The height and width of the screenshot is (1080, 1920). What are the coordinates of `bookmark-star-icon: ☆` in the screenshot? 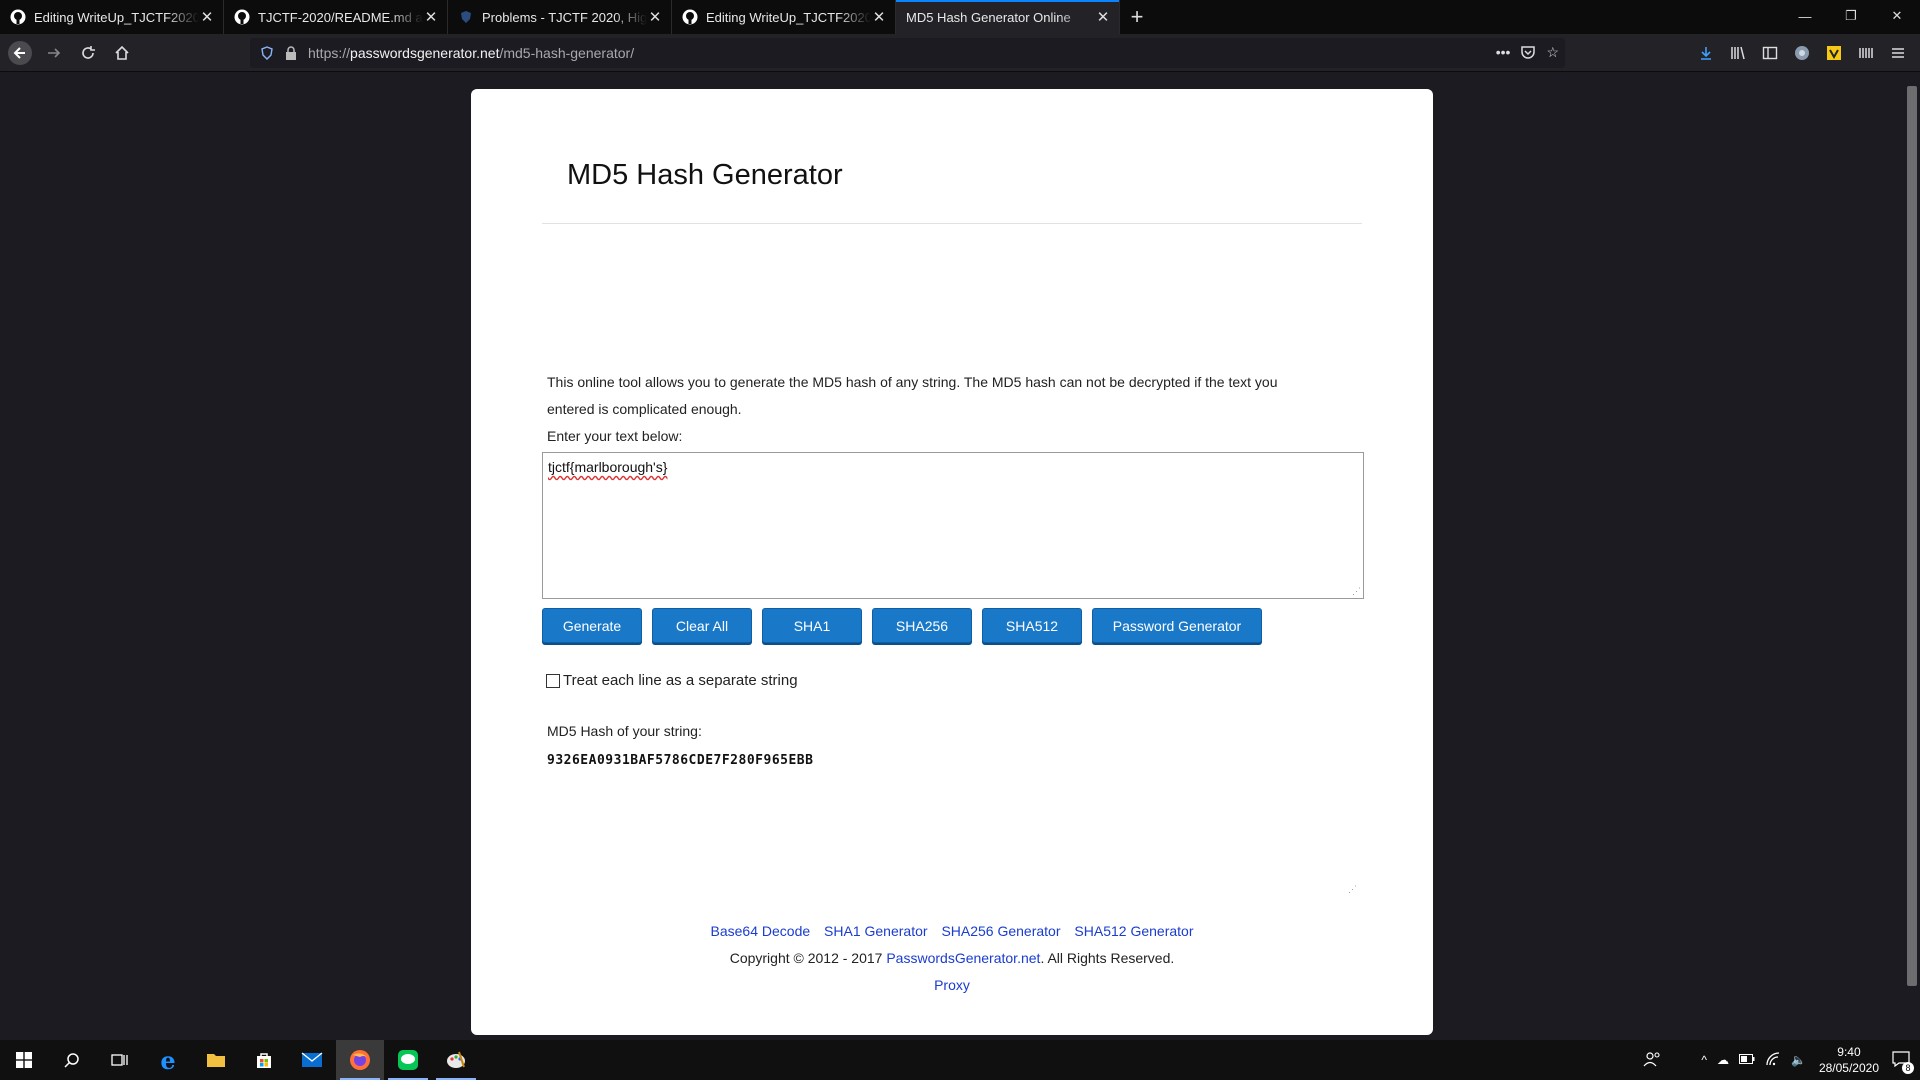 It's located at (1552, 53).